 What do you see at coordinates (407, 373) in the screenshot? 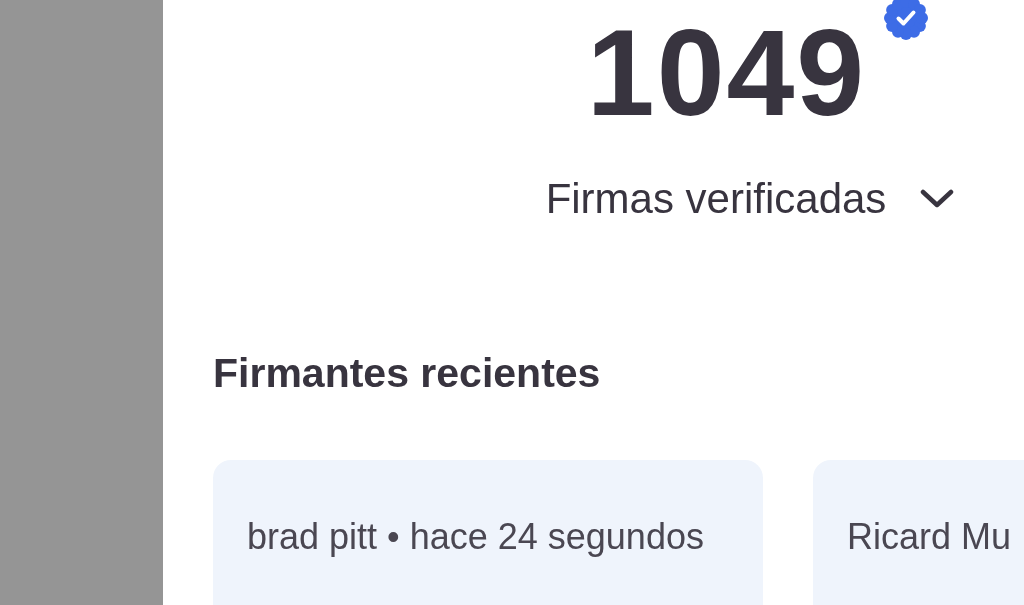
I see `section-heading: Firmantes recientes` at bounding box center [407, 373].